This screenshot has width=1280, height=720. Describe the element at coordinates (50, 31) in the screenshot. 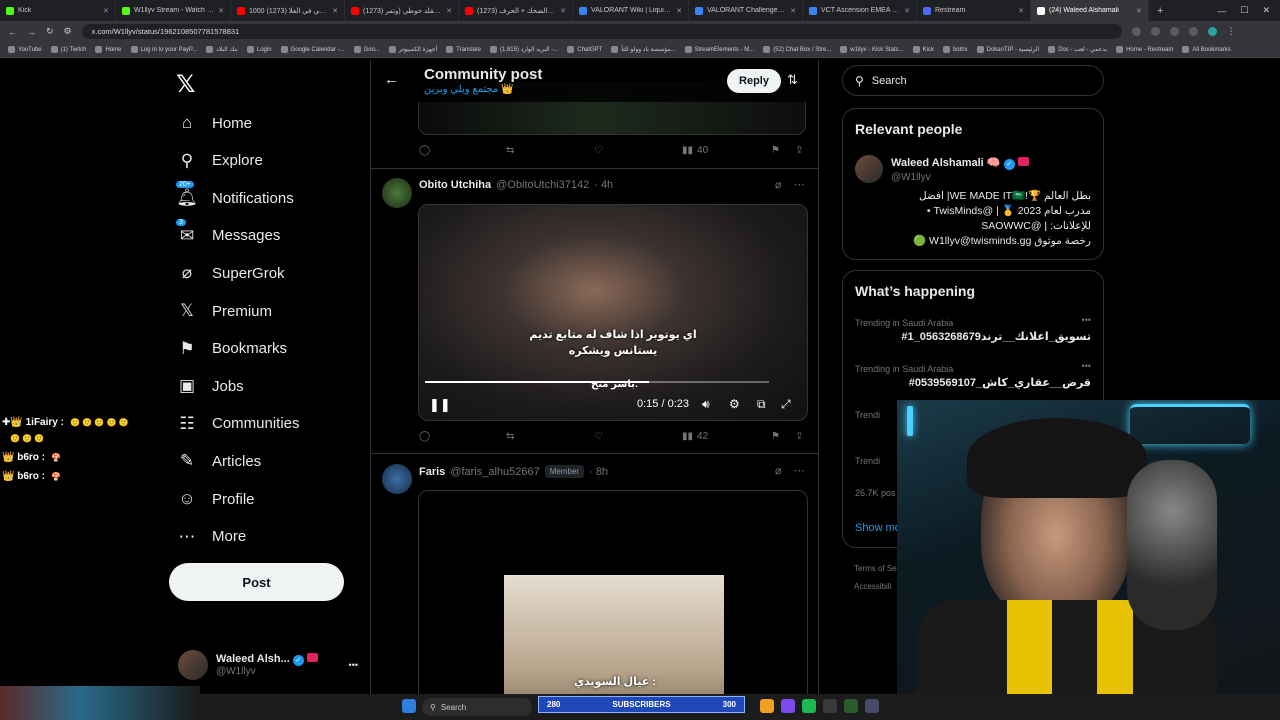

I see `reload-icon: ↻` at that location.